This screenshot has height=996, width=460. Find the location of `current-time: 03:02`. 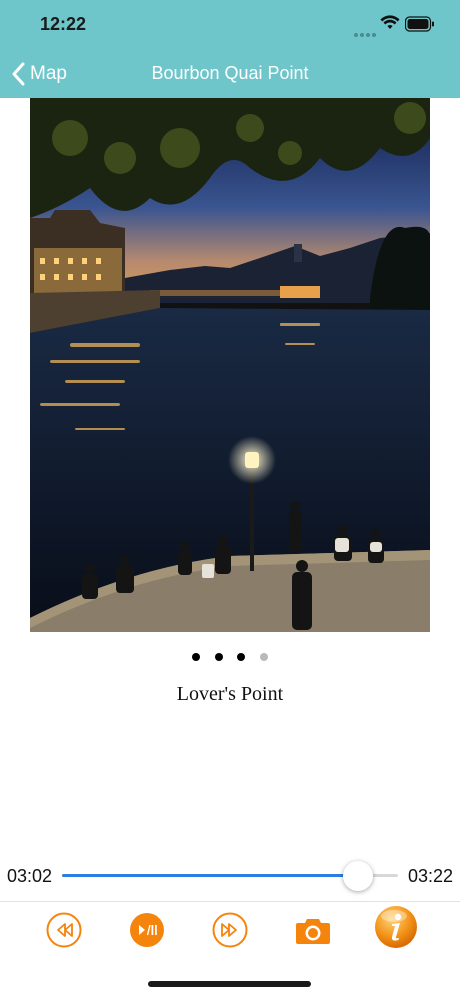

current-time: 03:02 is located at coordinates (30, 876).